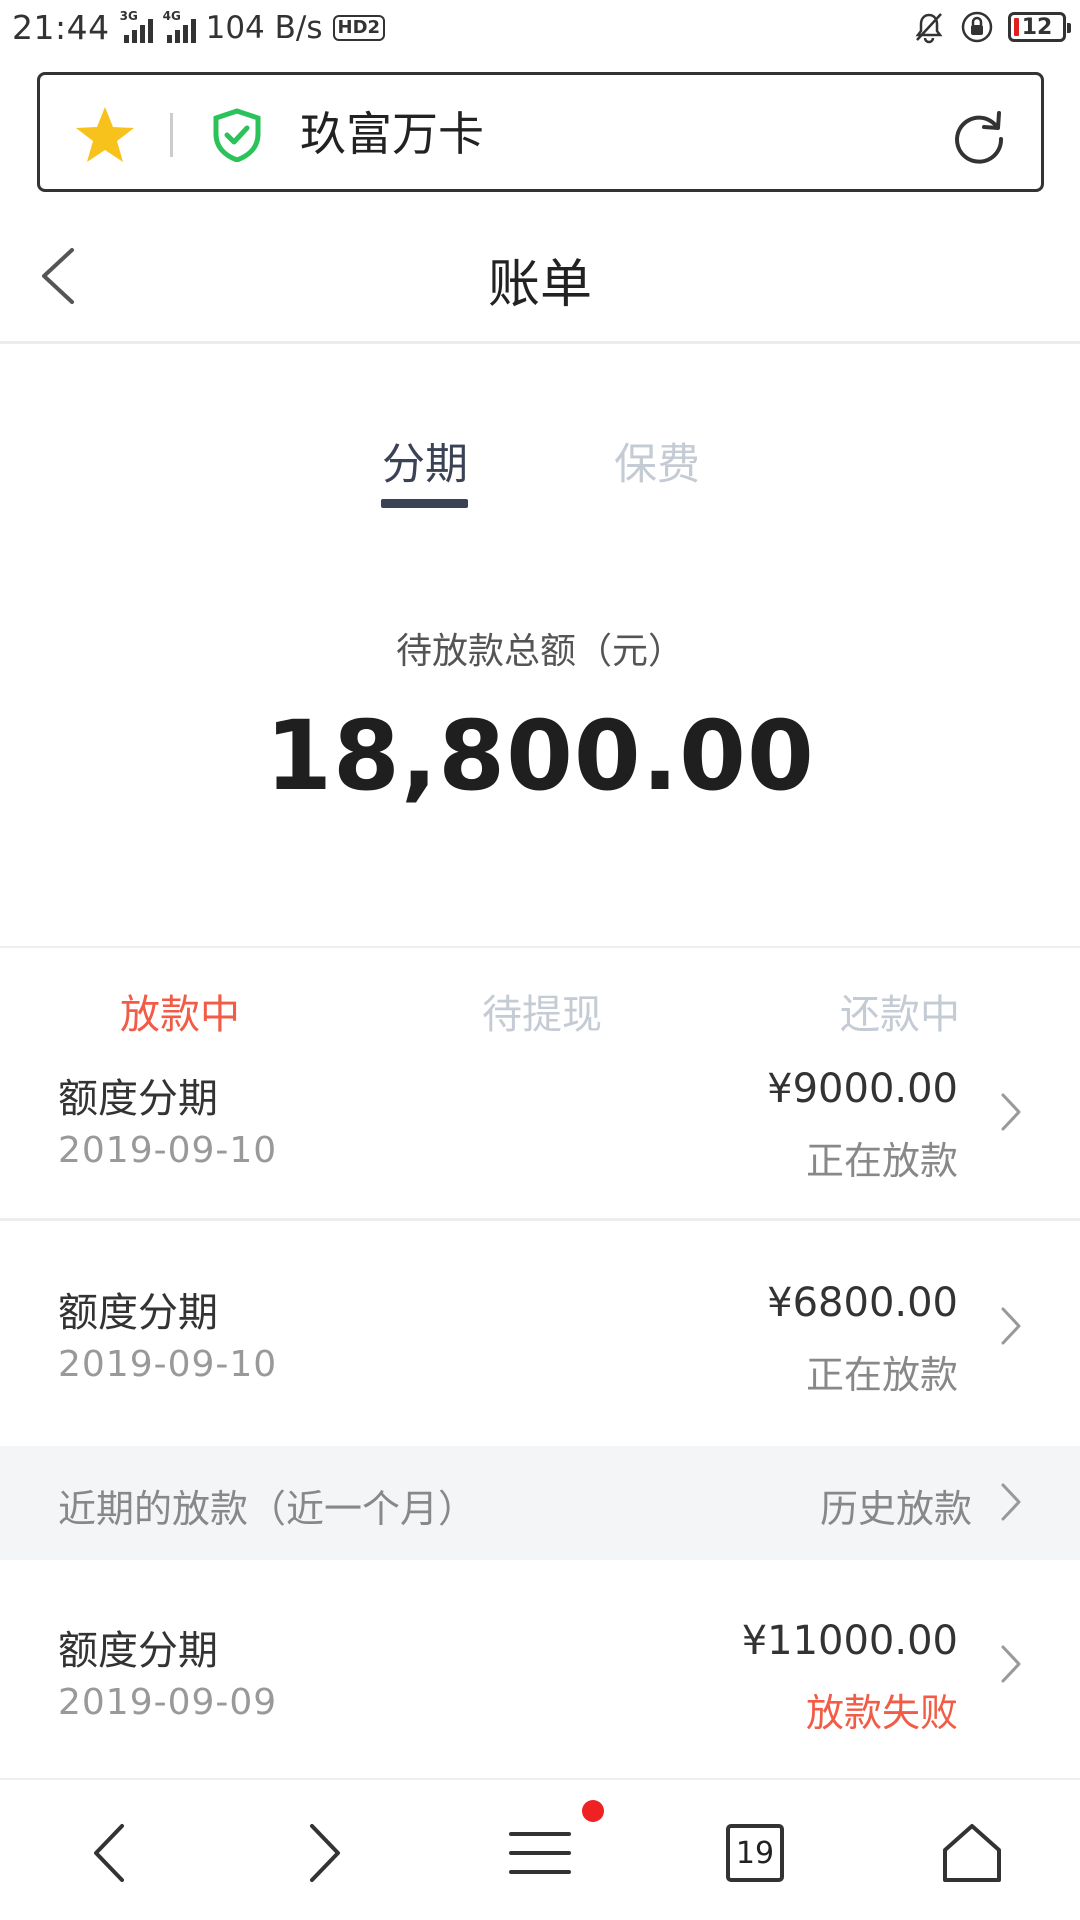  What do you see at coordinates (540, 947) in the screenshot?
I see `divider` at bounding box center [540, 947].